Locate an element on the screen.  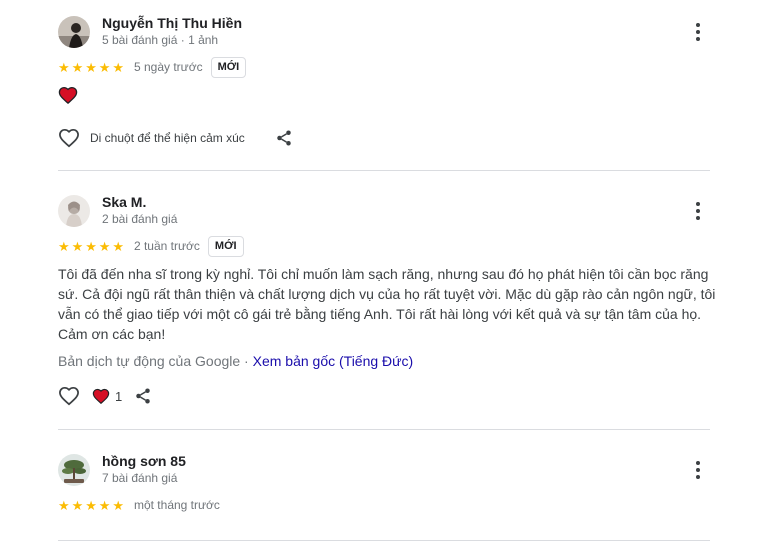
review-date: 5 ngày trước is located at coordinates (168, 67).